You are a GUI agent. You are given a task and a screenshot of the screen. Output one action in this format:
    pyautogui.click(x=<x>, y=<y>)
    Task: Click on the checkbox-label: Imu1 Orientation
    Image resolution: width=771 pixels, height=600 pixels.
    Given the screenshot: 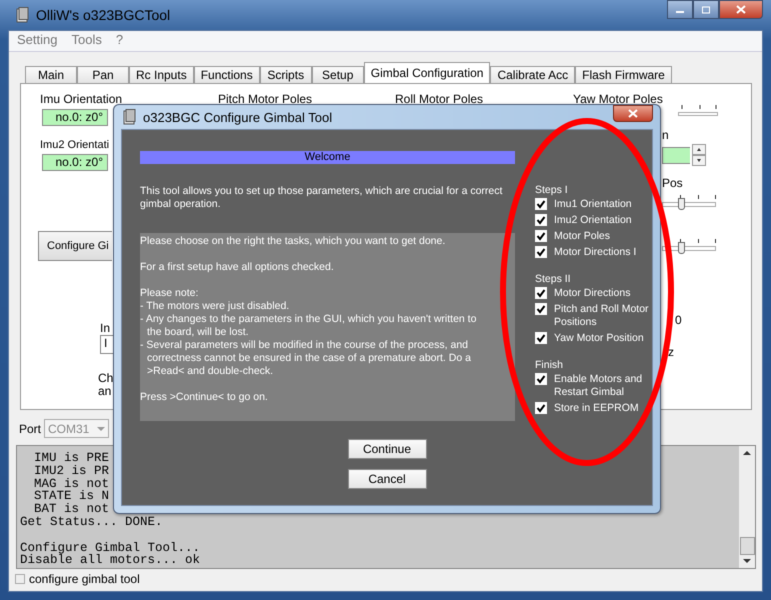 What is the action you would take?
    pyautogui.click(x=593, y=204)
    